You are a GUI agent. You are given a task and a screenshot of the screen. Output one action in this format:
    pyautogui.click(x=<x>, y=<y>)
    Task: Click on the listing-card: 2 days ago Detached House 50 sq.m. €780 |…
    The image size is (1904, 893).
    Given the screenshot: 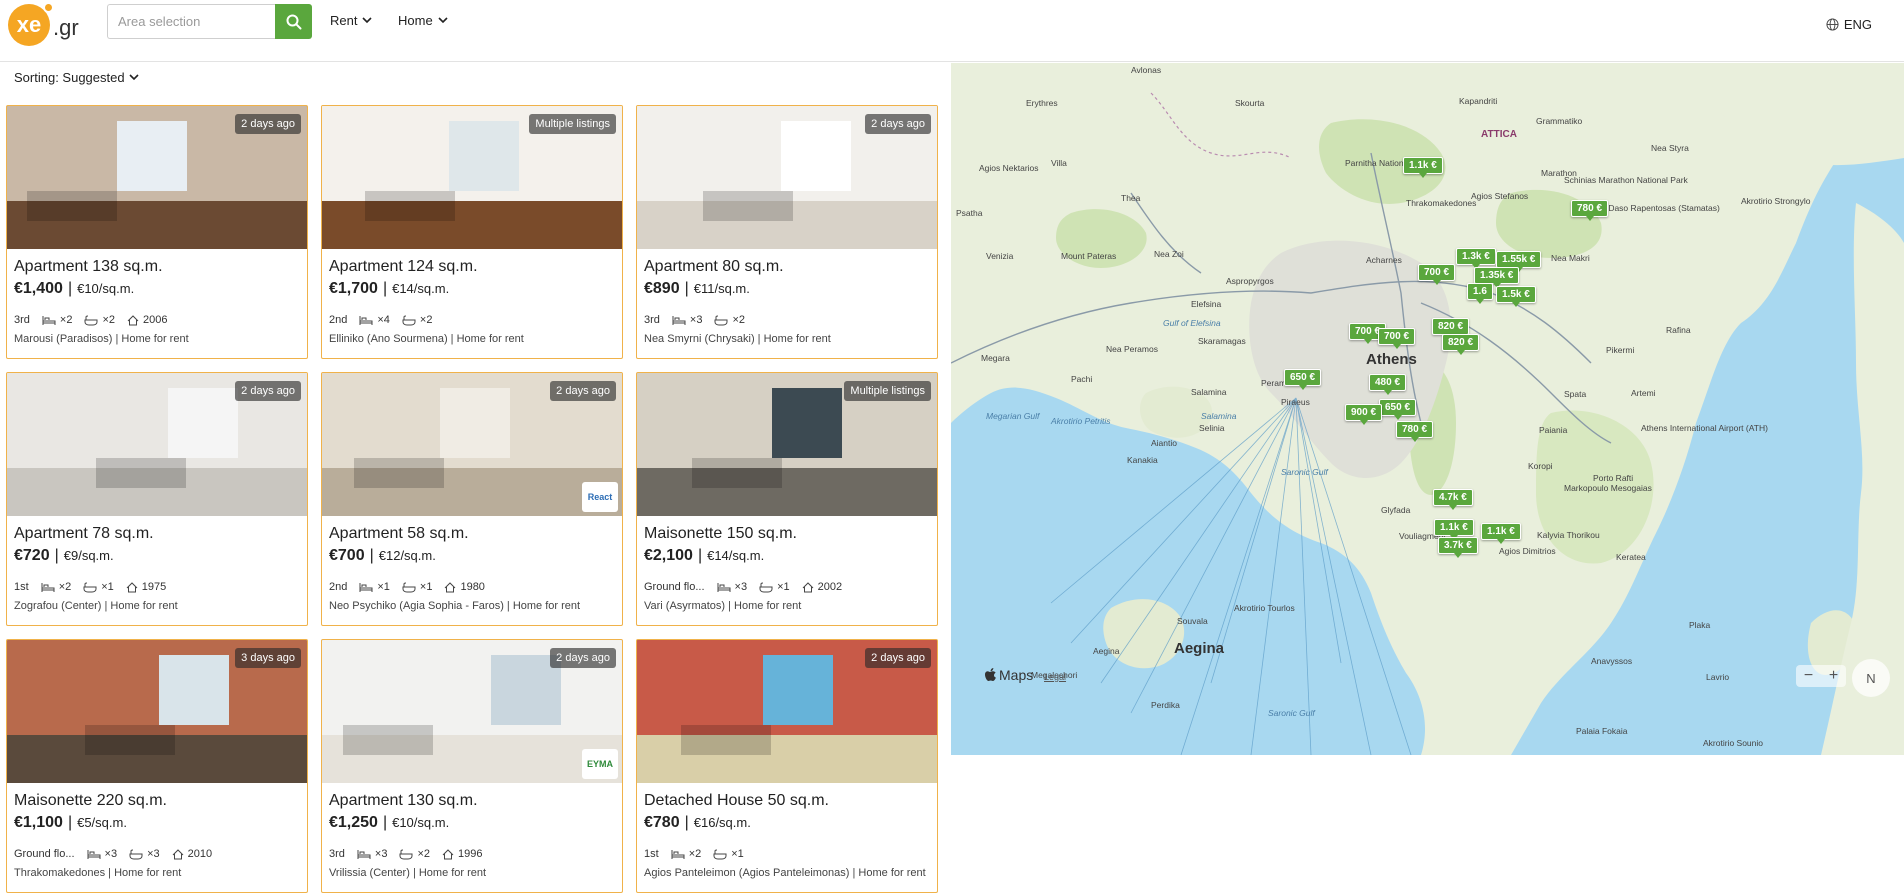 What is the action you would take?
    pyautogui.click(x=787, y=766)
    